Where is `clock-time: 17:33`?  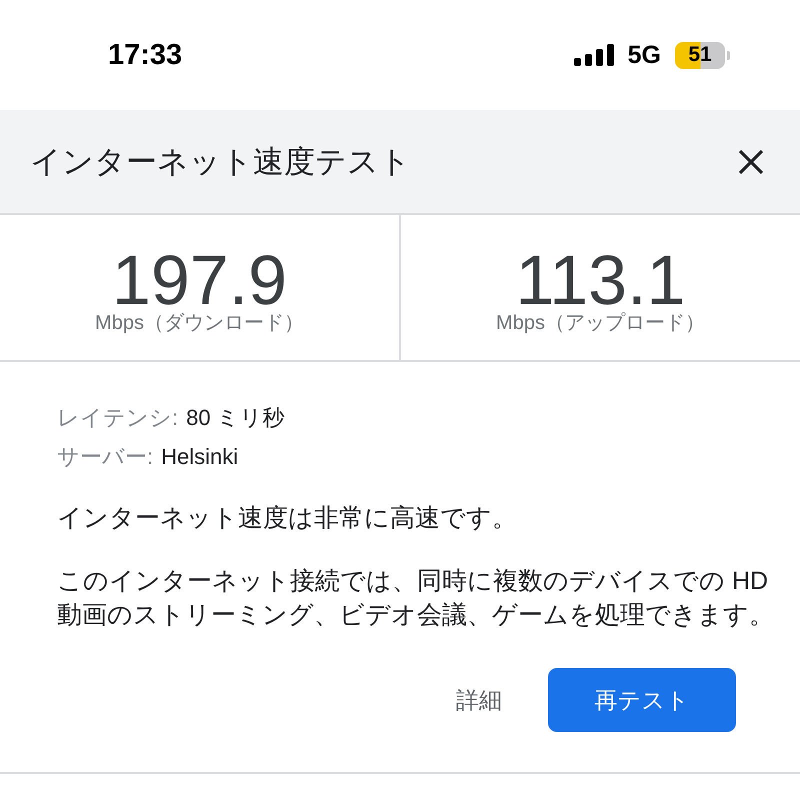 clock-time: 17:33 is located at coordinates (145, 55).